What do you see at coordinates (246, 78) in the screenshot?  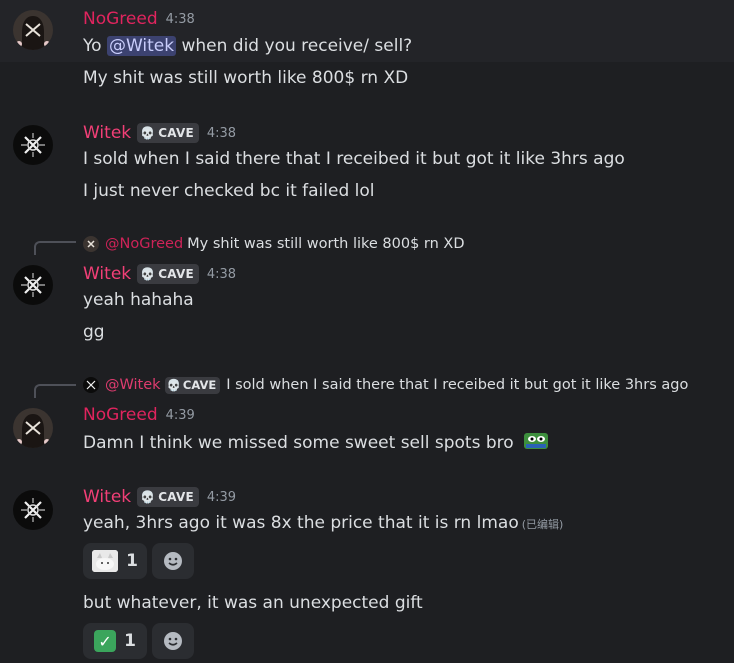 I see `message-text: My shit was still worth like 800$ rn XD` at bounding box center [246, 78].